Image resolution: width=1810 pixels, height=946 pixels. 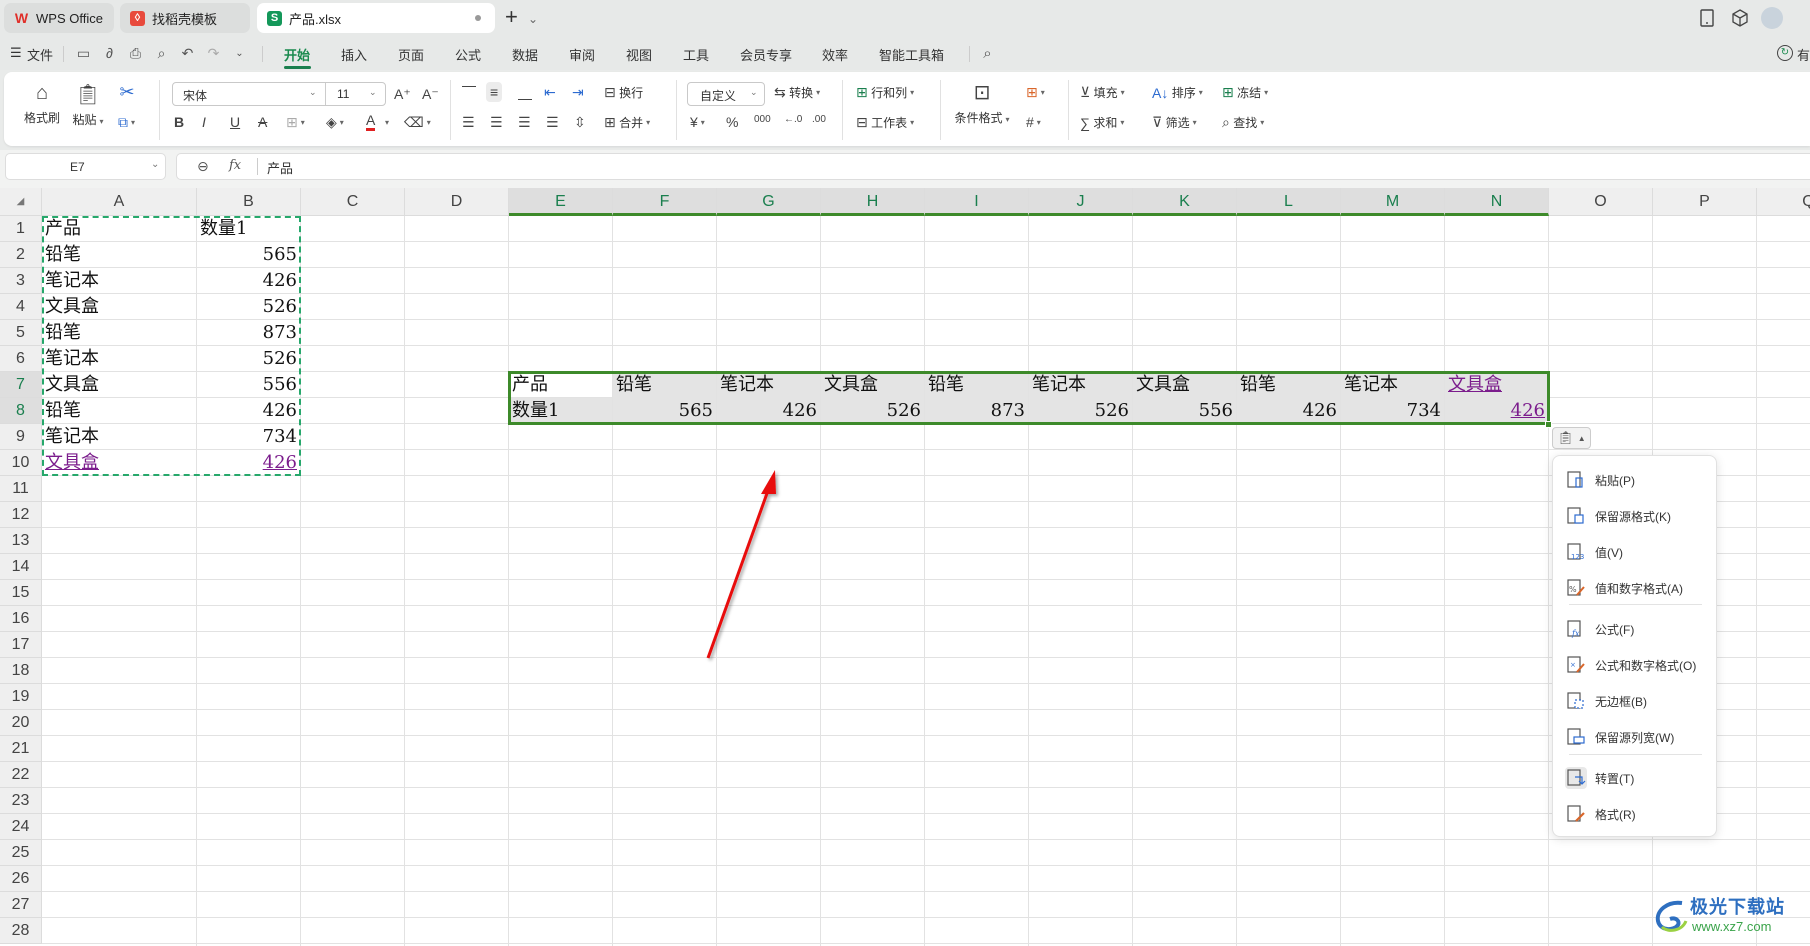 I want to click on row-header-20: 20, so click(x=21, y=723).